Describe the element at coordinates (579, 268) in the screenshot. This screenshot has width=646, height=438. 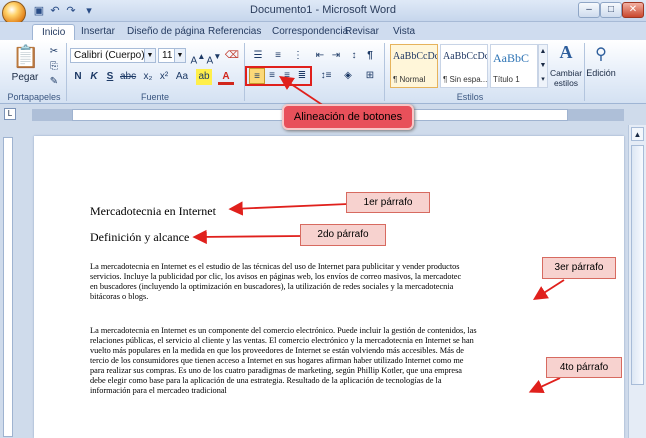
I see `callout-p3: 3er párrafo` at that location.